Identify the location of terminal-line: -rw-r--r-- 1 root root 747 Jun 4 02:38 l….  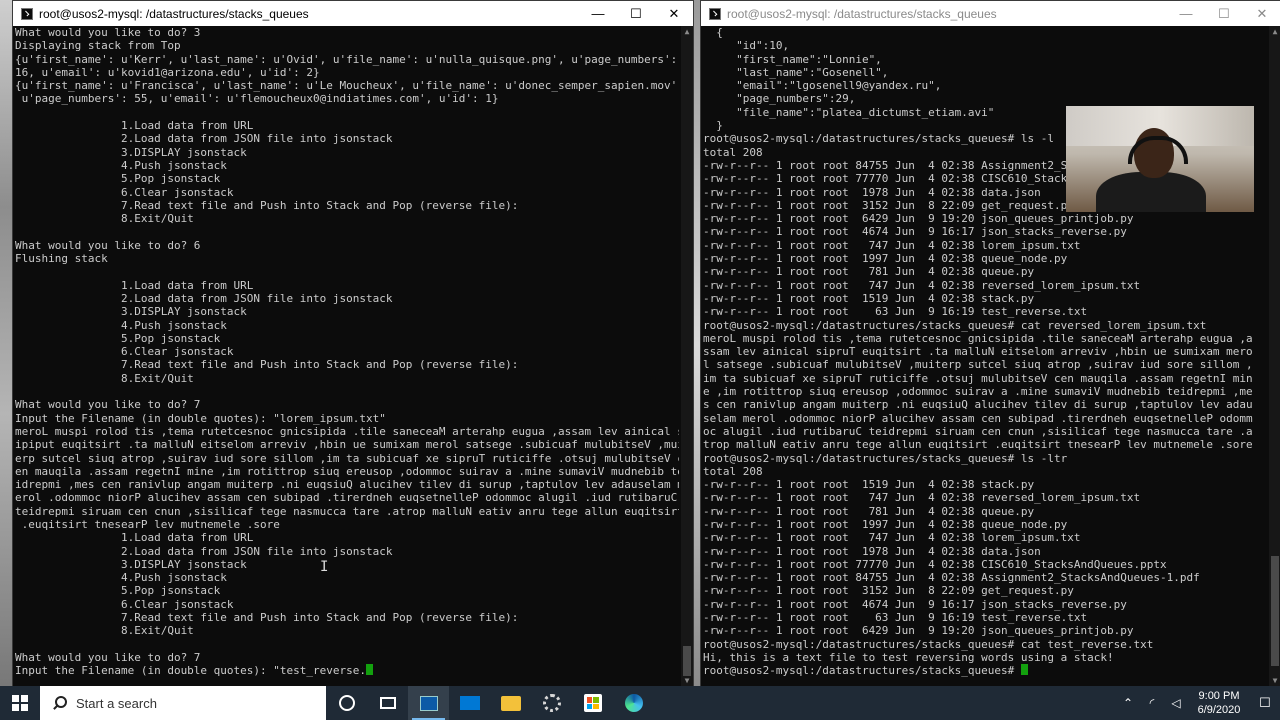
(892, 245).